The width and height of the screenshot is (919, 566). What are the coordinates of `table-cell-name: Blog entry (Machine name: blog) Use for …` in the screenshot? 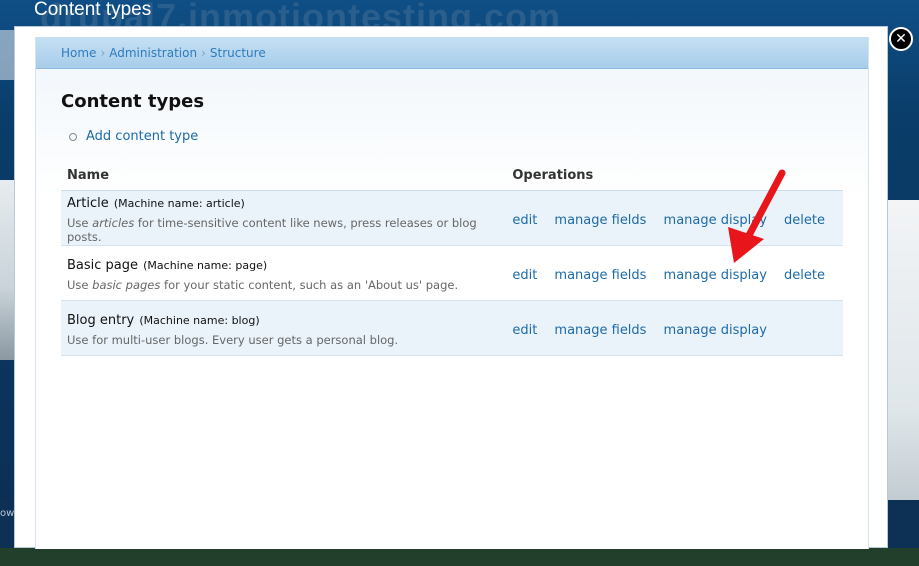 It's located at (284, 328).